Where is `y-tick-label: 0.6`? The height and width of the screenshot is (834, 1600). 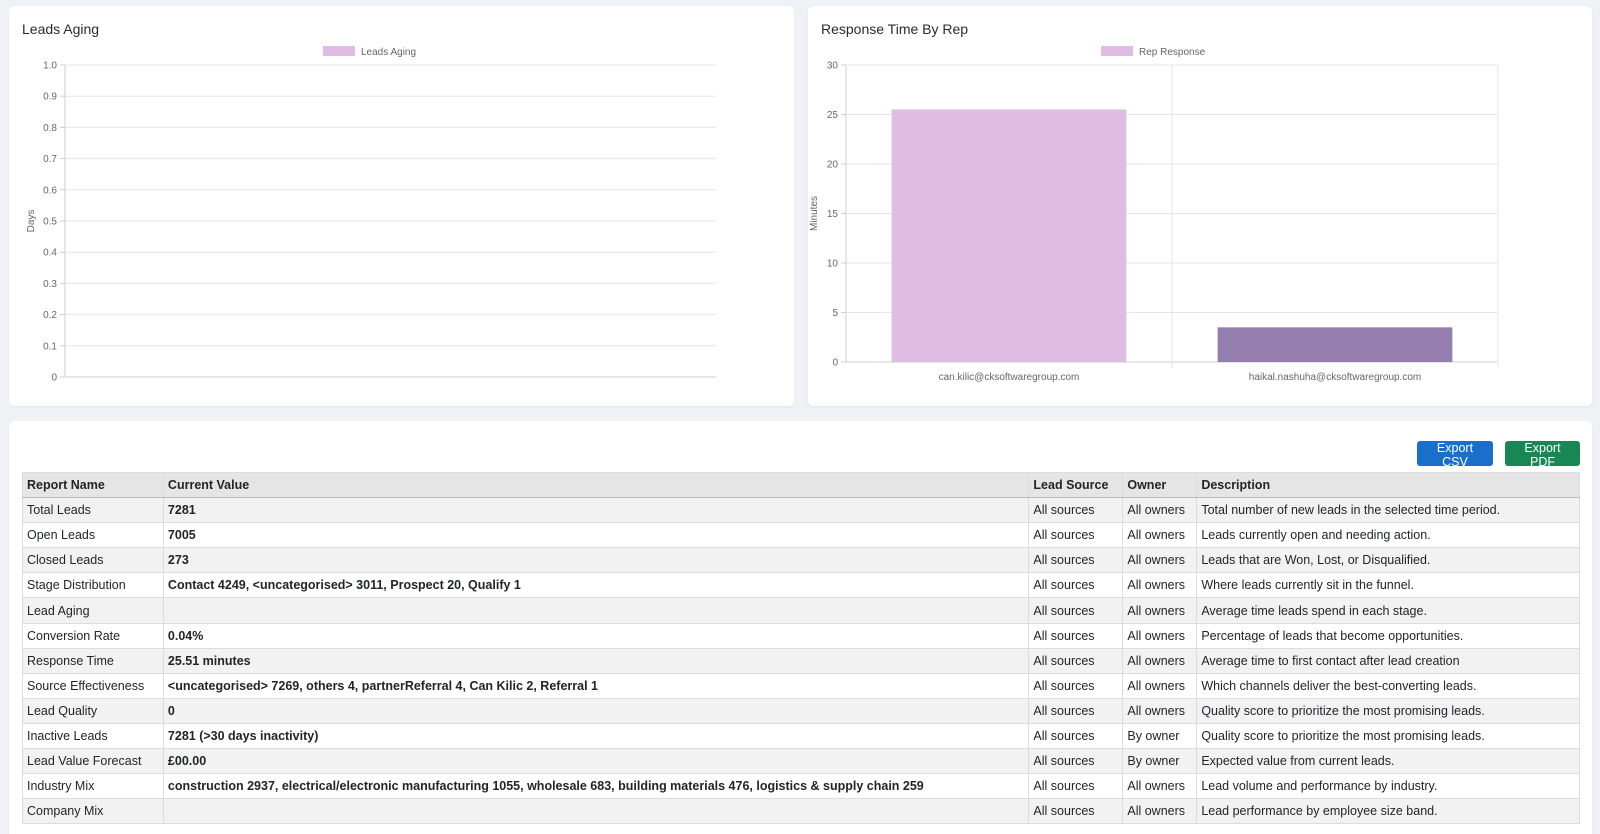 y-tick-label: 0.6 is located at coordinates (50, 190).